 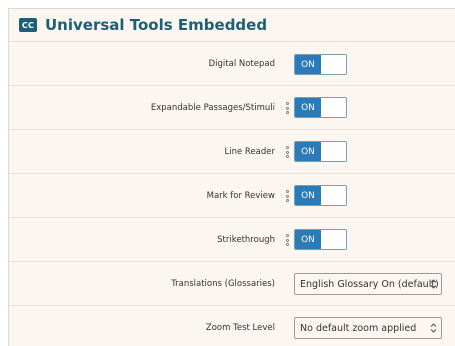 I want to click on digital-notepad-toggle: ON, so click(x=320, y=64).